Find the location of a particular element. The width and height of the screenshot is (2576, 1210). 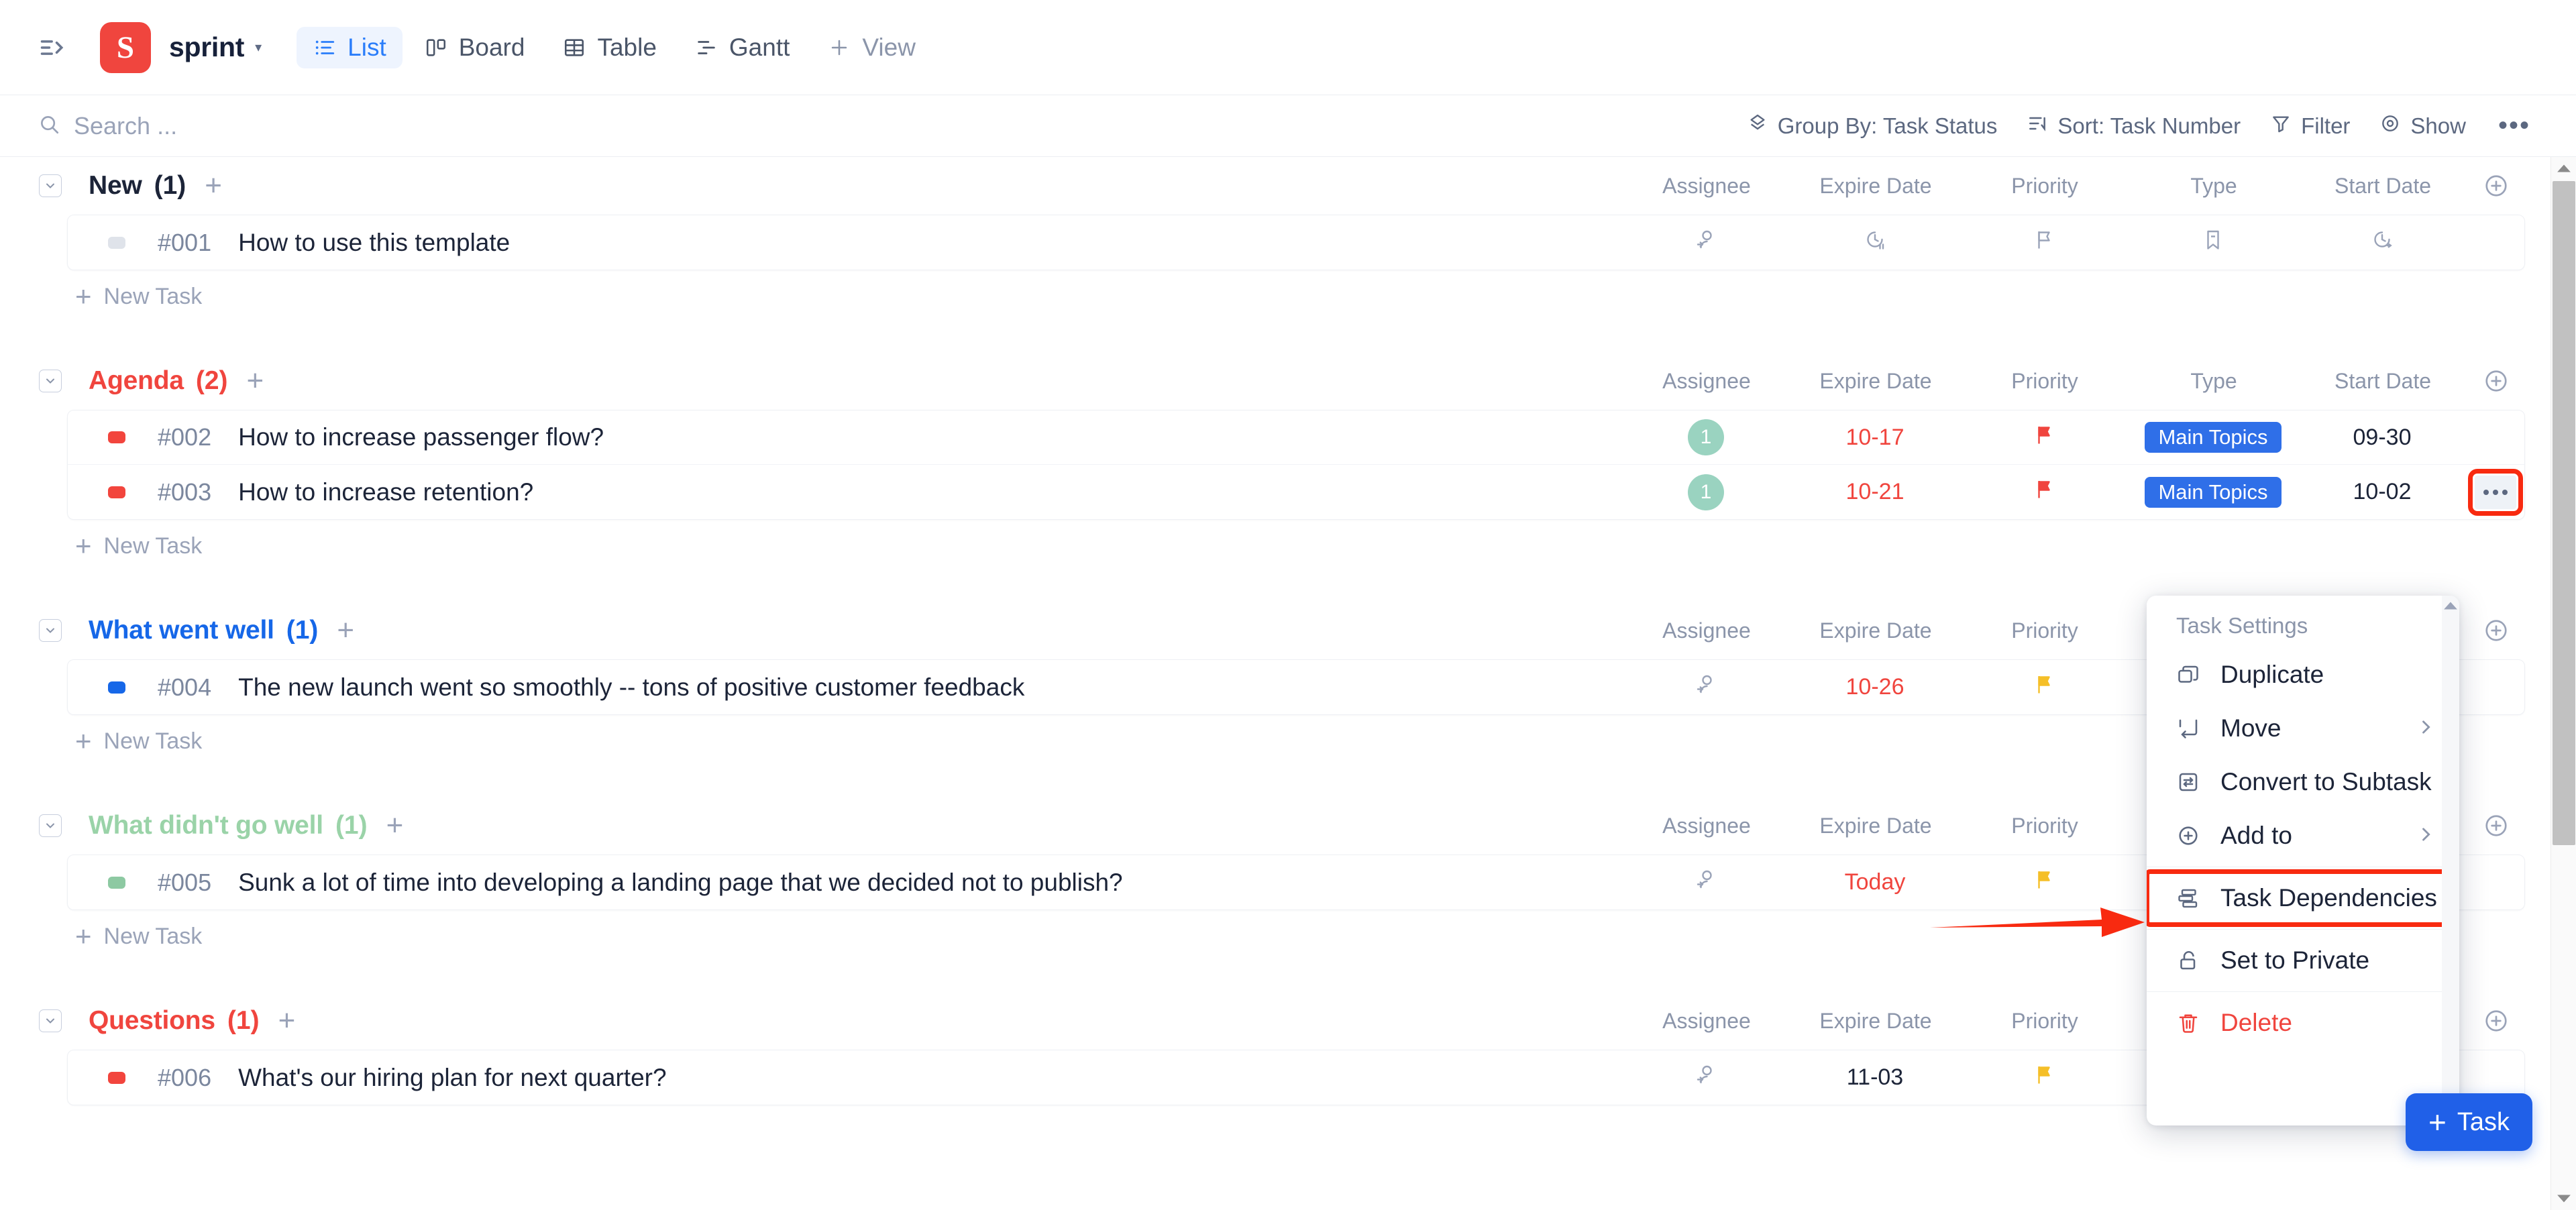

menu-item-set-to-private: Set to Private is located at coordinates (2303, 960).